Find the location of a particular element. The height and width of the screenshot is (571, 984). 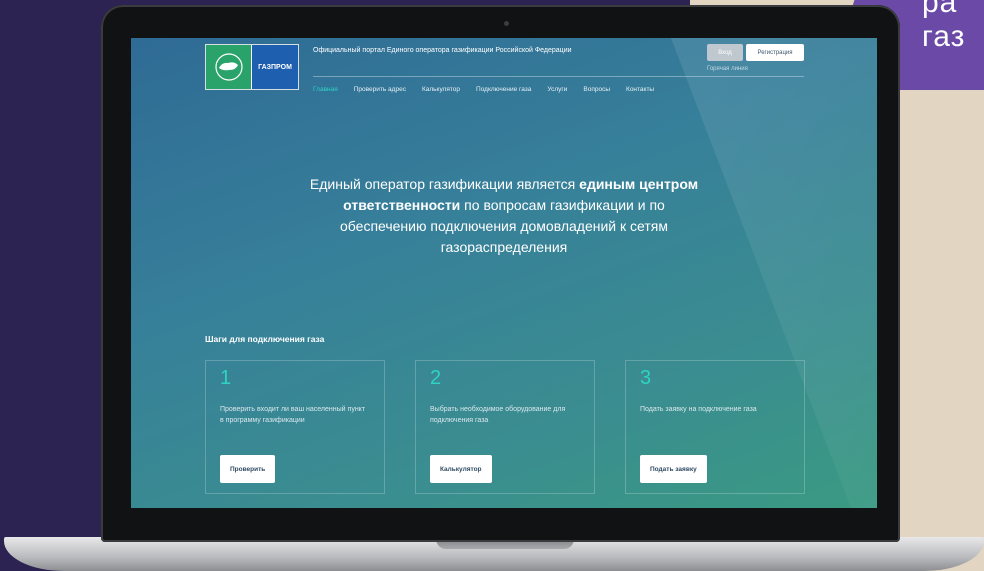

nav-item-questions: Вопросы is located at coordinates (596, 89).